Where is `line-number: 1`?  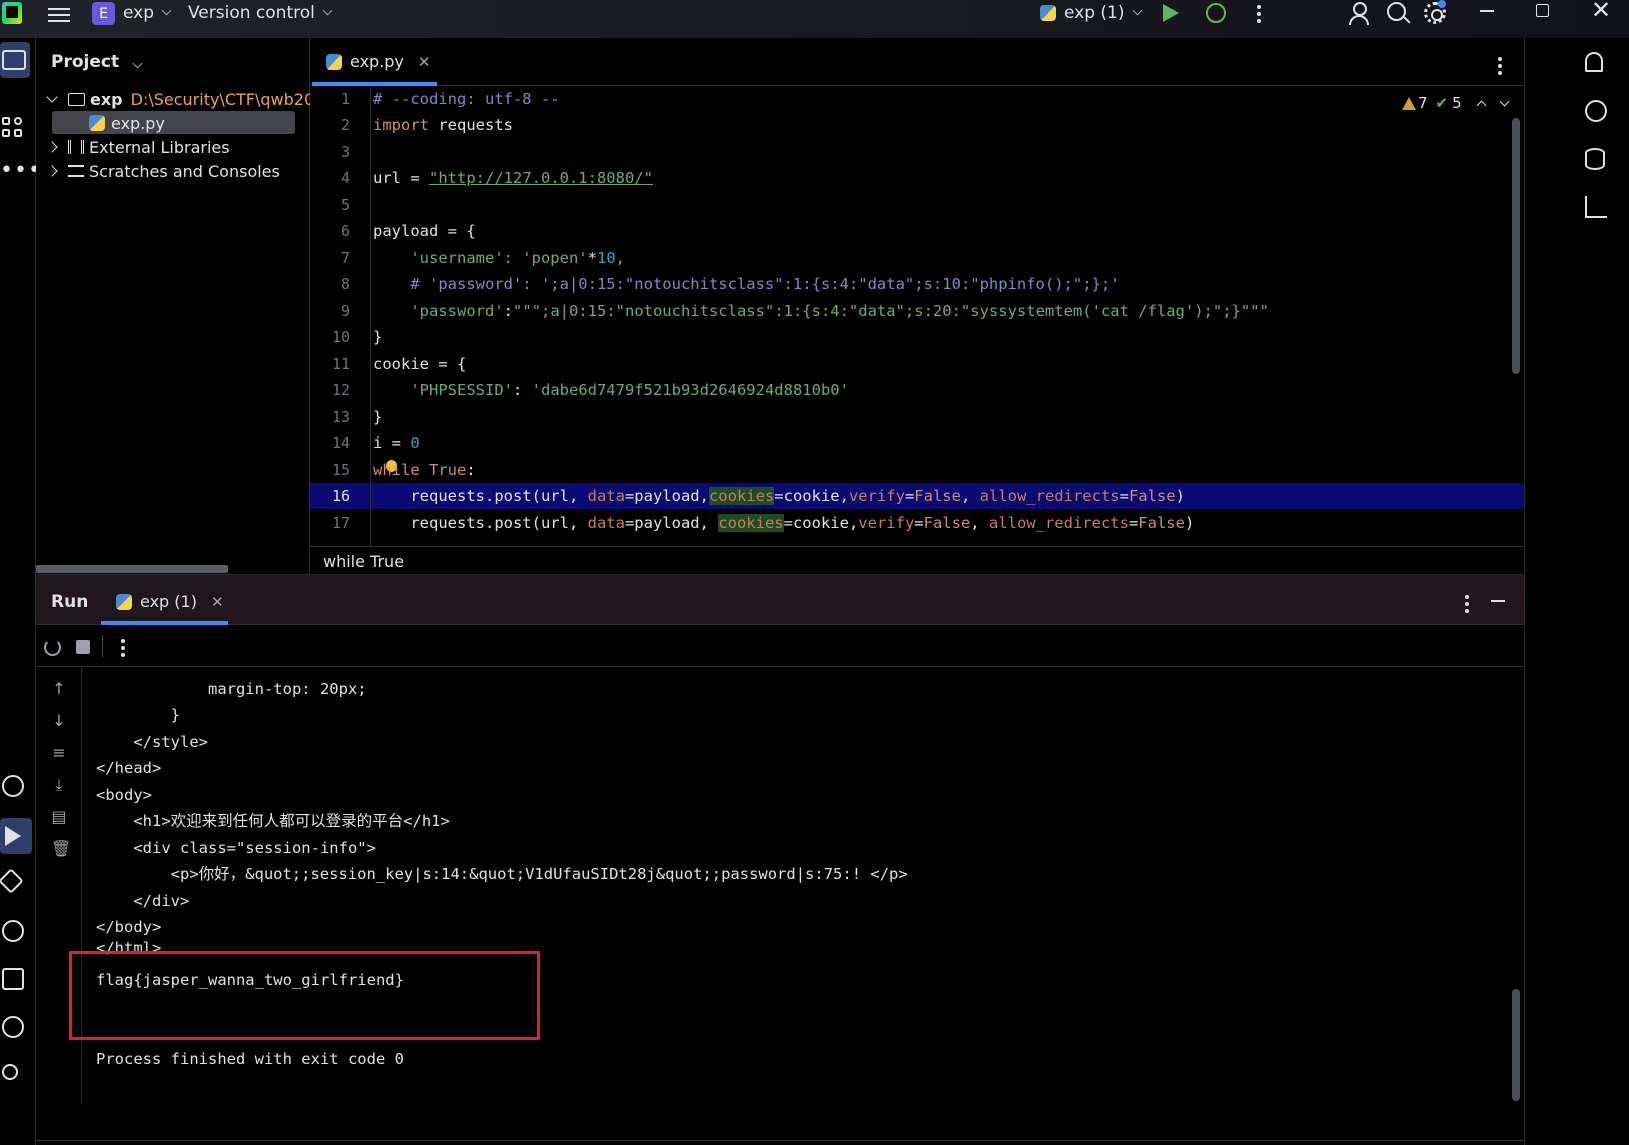
line-number: 1 is located at coordinates (345, 99).